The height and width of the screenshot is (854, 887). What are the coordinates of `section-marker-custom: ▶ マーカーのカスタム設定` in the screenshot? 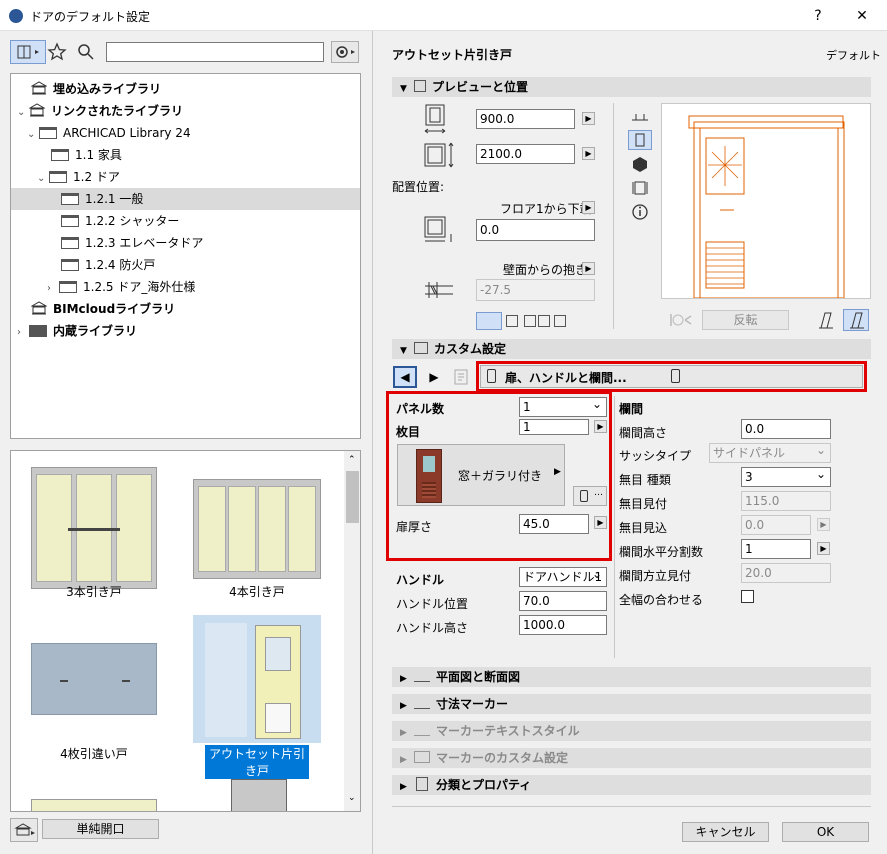 It's located at (631, 758).